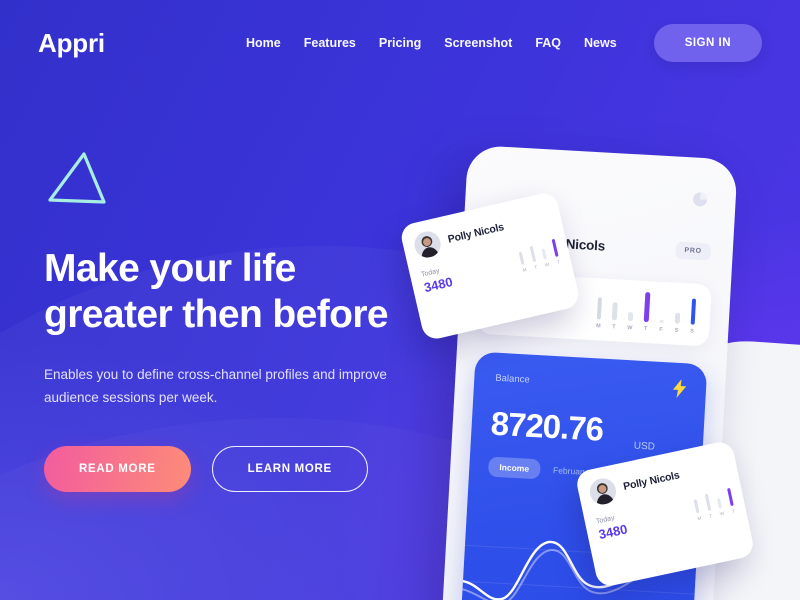 The width and height of the screenshot is (800, 600). What do you see at coordinates (662, 313) in the screenshot?
I see `bar-column: F` at bounding box center [662, 313].